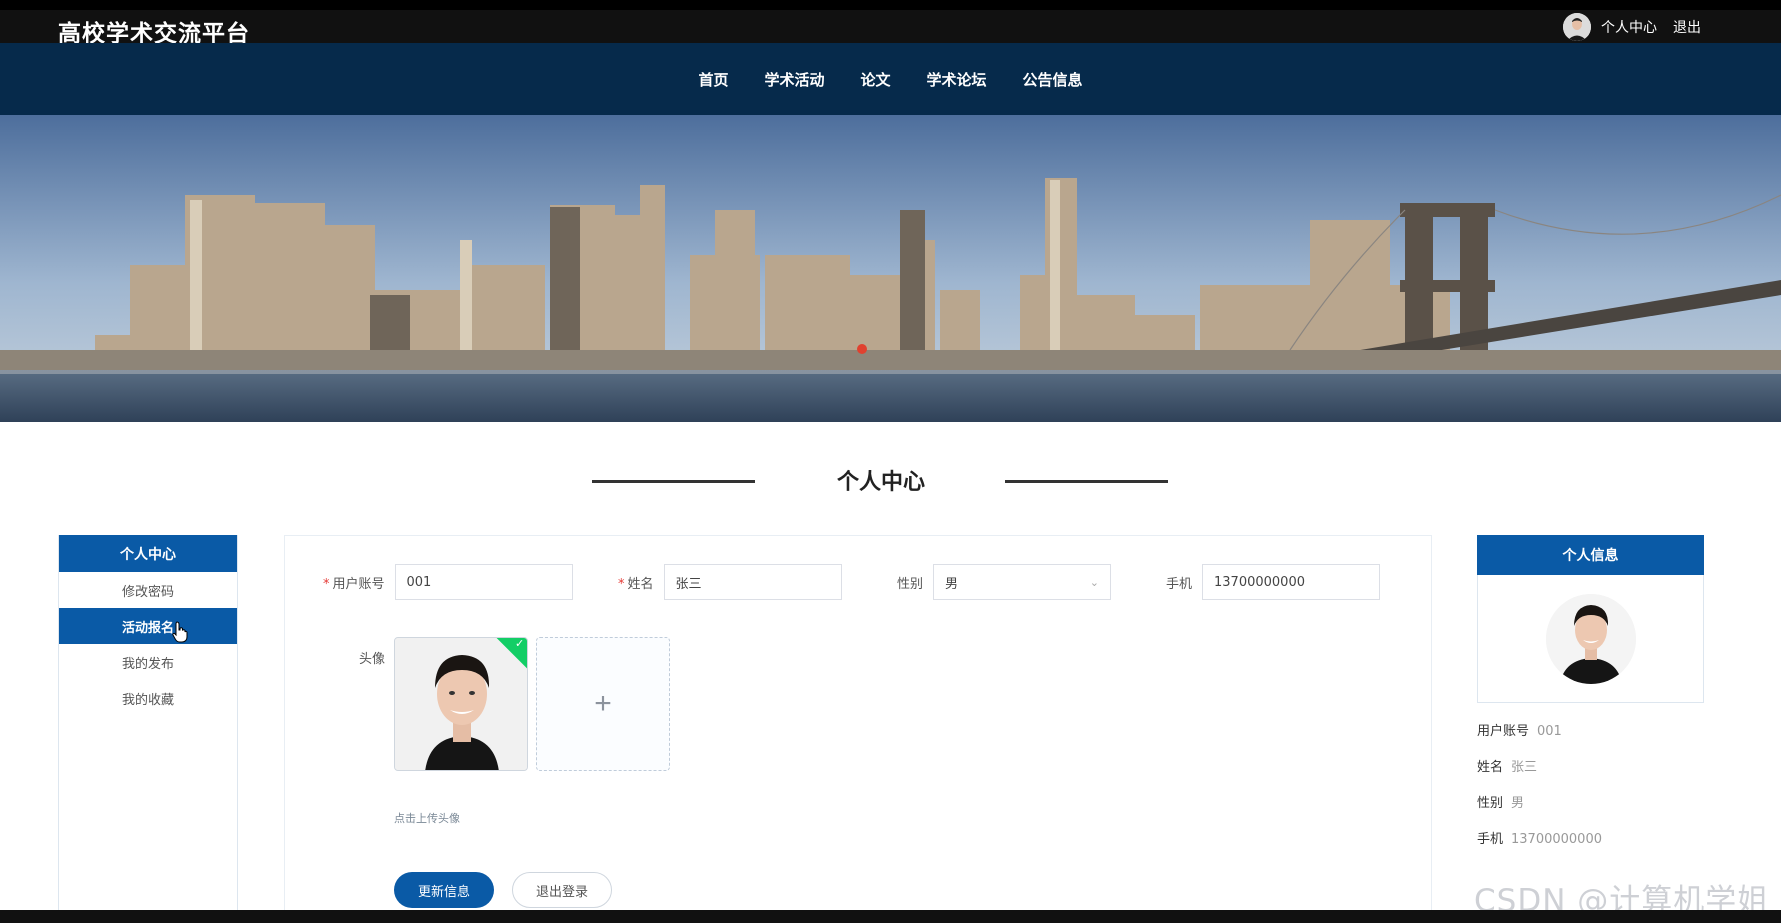 The height and width of the screenshot is (923, 1781). I want to click on gender-field: 性别 男 ⌄, so click(1004, 582).